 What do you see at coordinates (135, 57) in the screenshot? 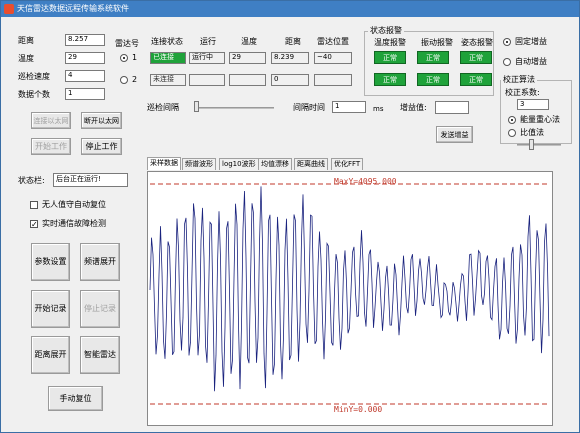
I see `radar-1-num: 1` at bounding box center [135, 57].